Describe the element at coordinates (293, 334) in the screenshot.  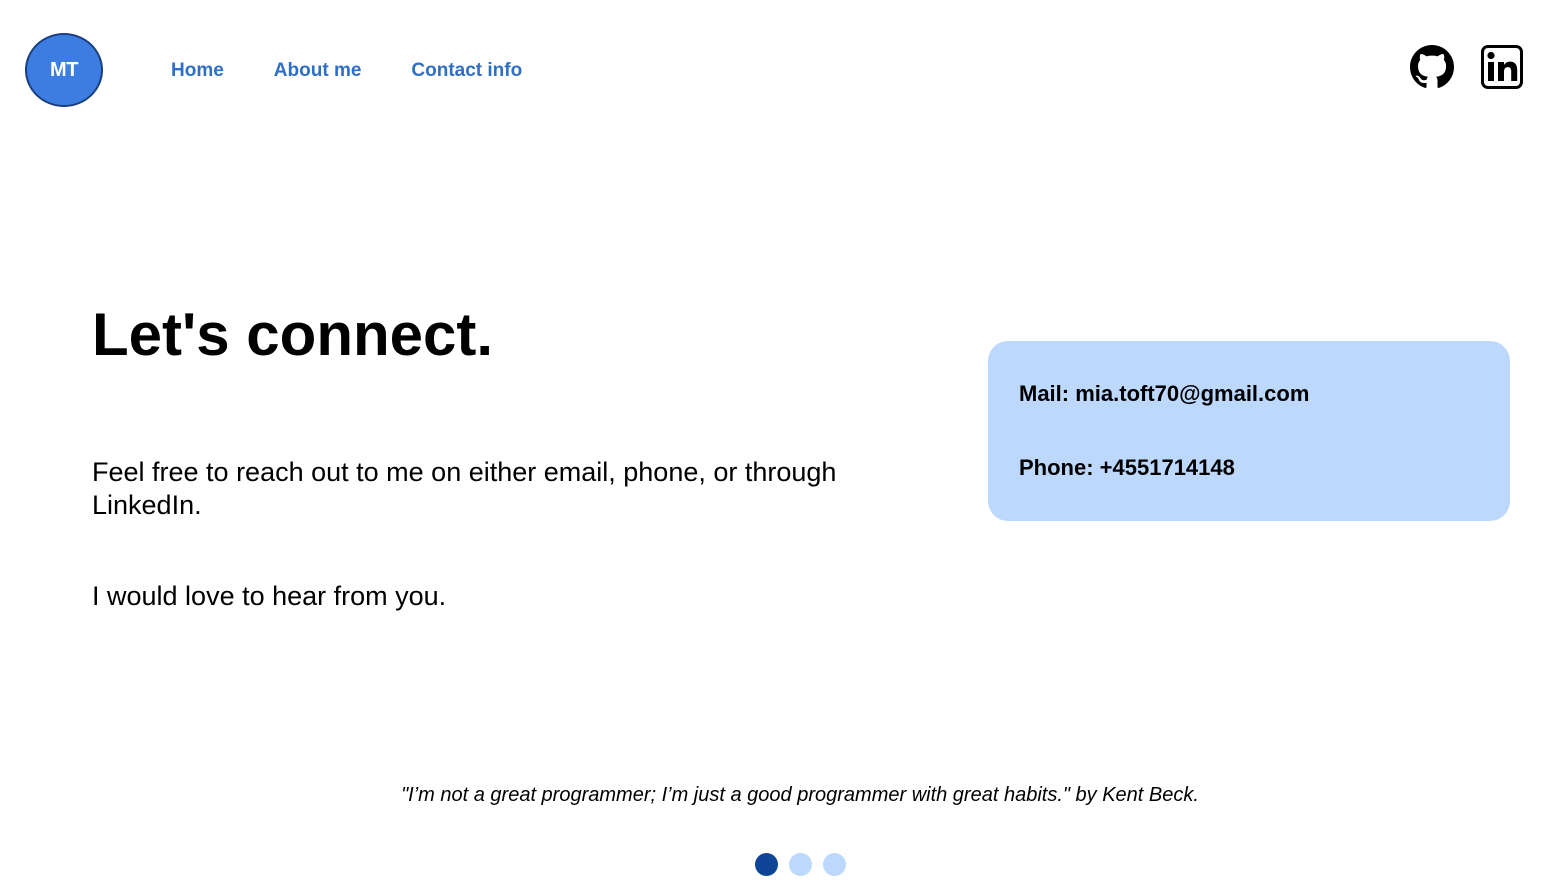
I see `page-title: Let's connect.` at that location.